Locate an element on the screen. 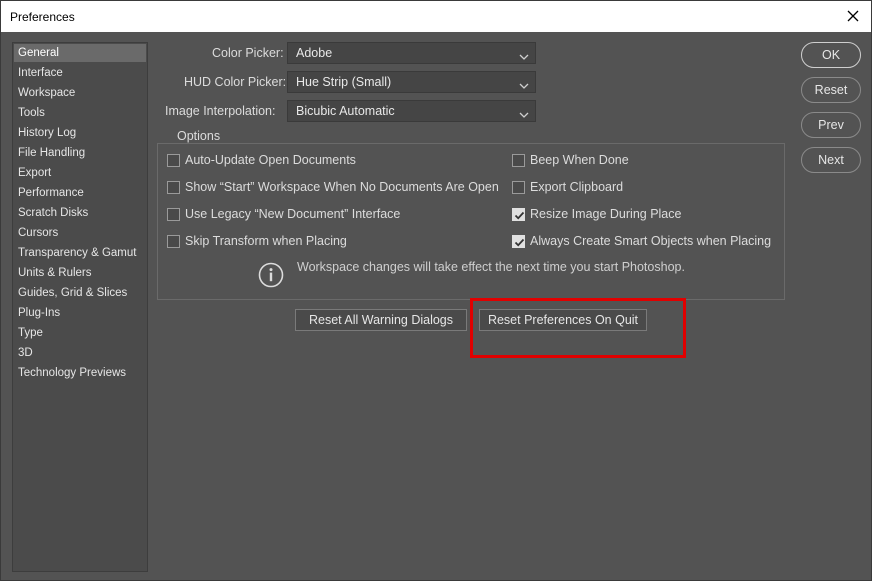 Image resolution: width=872 pixels, height=581 pixels. smart-objects-checkbox is located at coordinates (518, 241).